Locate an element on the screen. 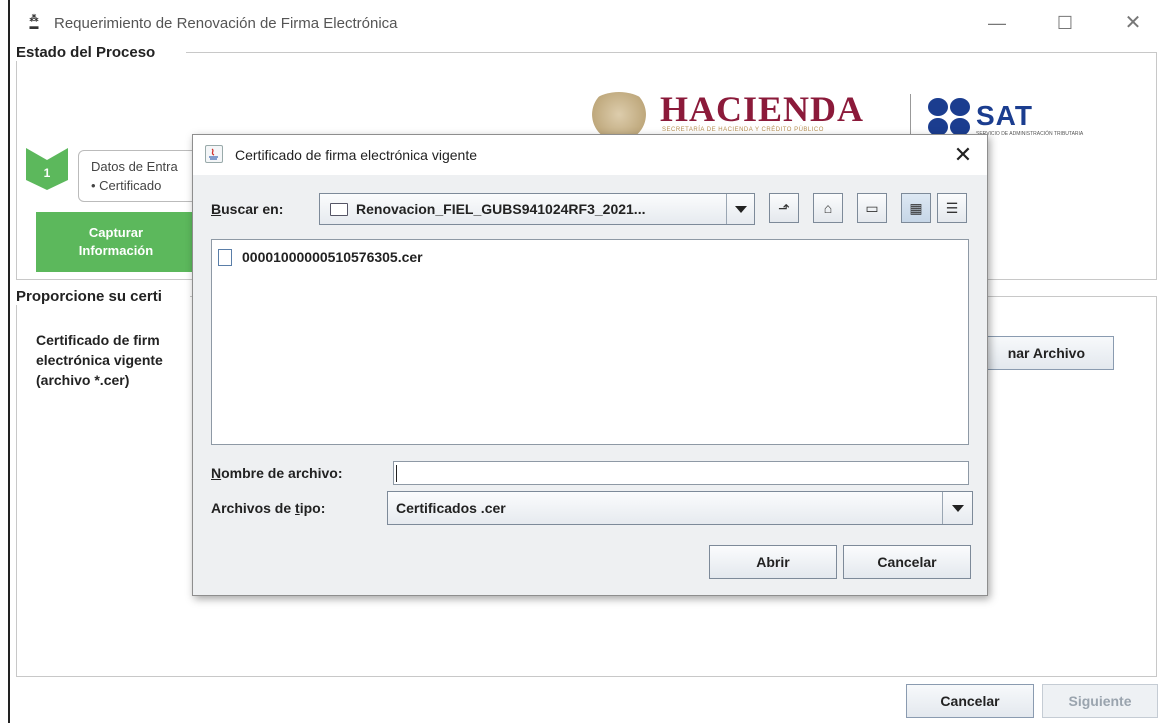 The width and height of the screenshot is (1161, 723). dialog-title: Certificado de firma electrónica vigente is located at coordinates (356, 155).